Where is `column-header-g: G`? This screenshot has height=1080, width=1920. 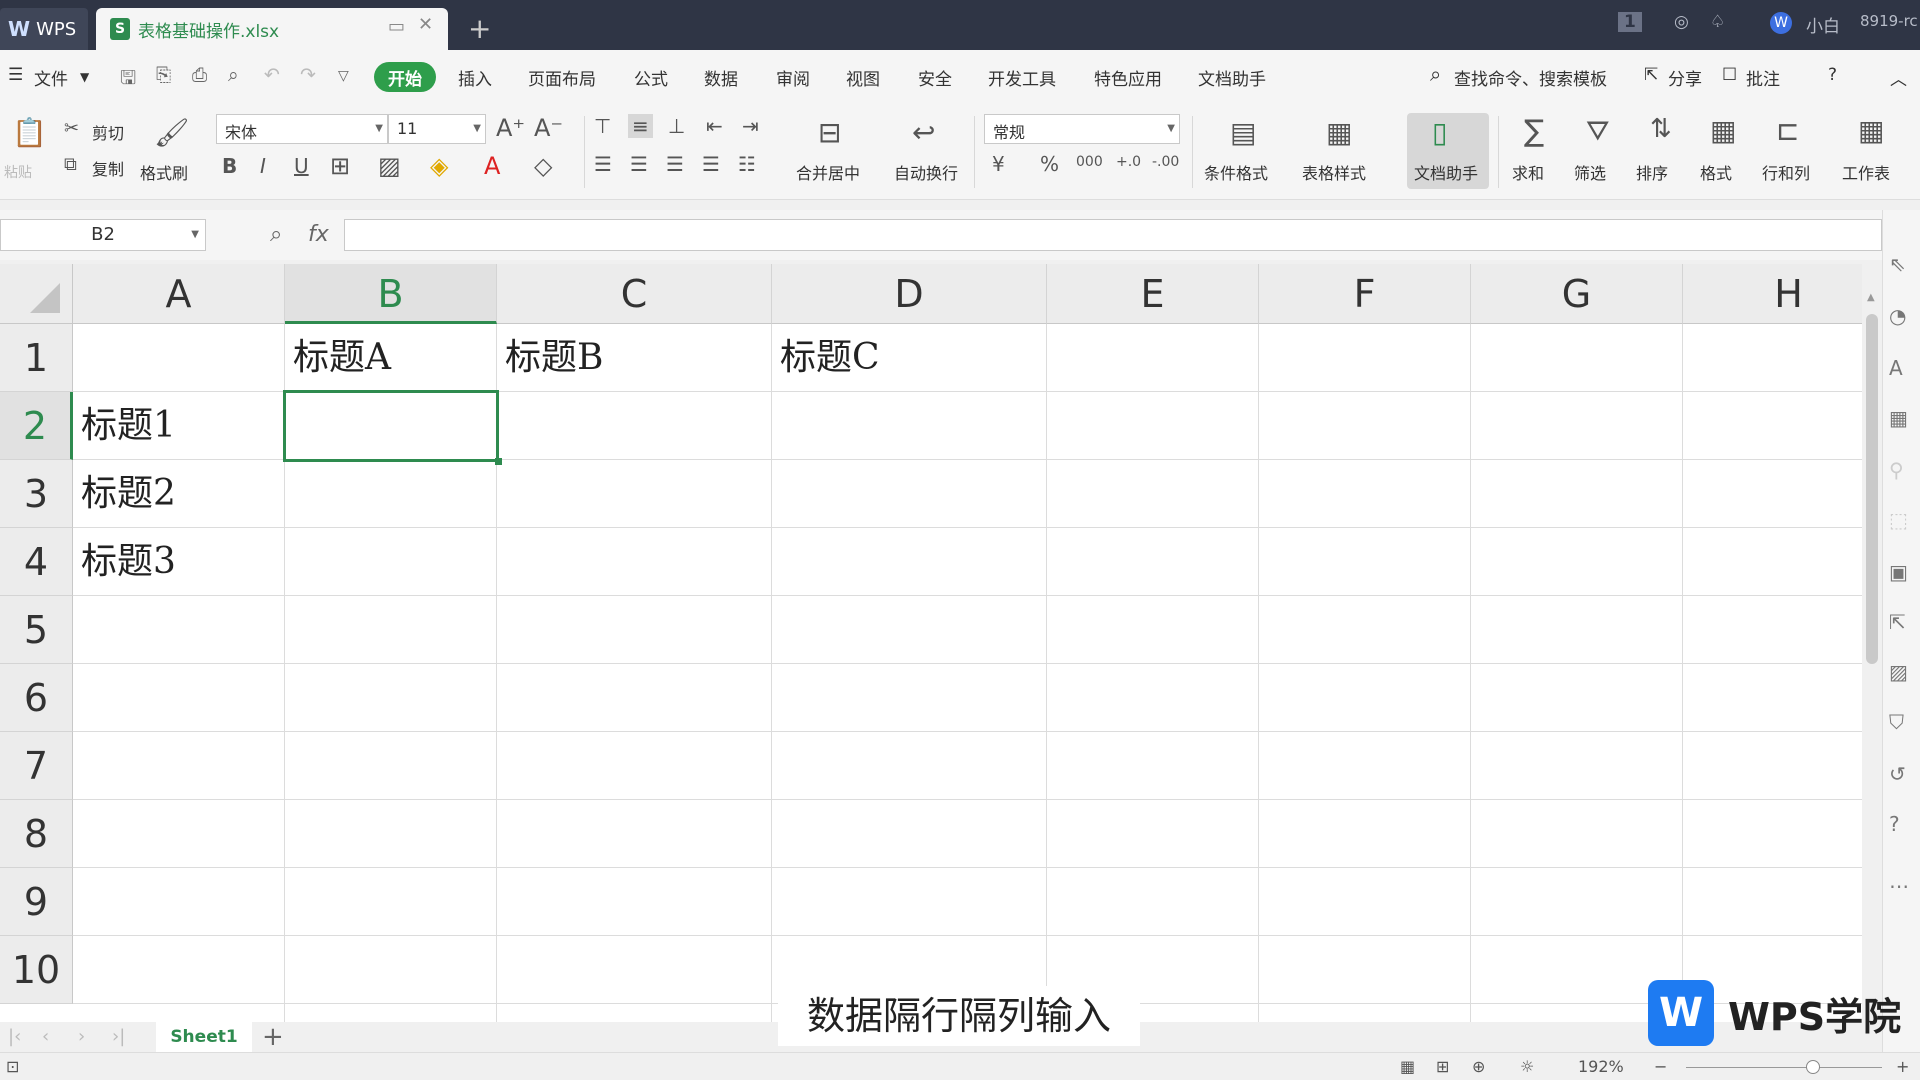
column-header-g: G is located at coordinates (1577, 294).